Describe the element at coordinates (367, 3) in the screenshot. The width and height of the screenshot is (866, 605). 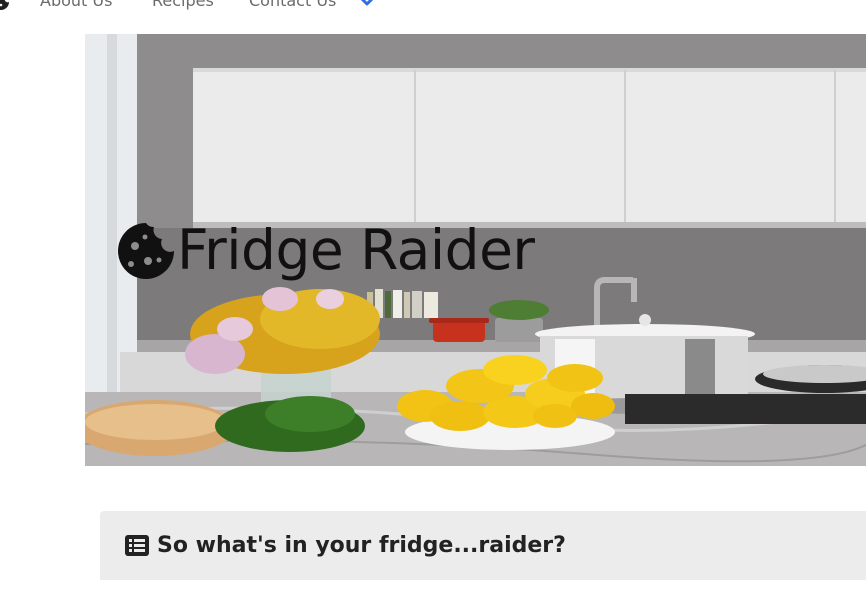
I see `chevron-down-icon` at that location.